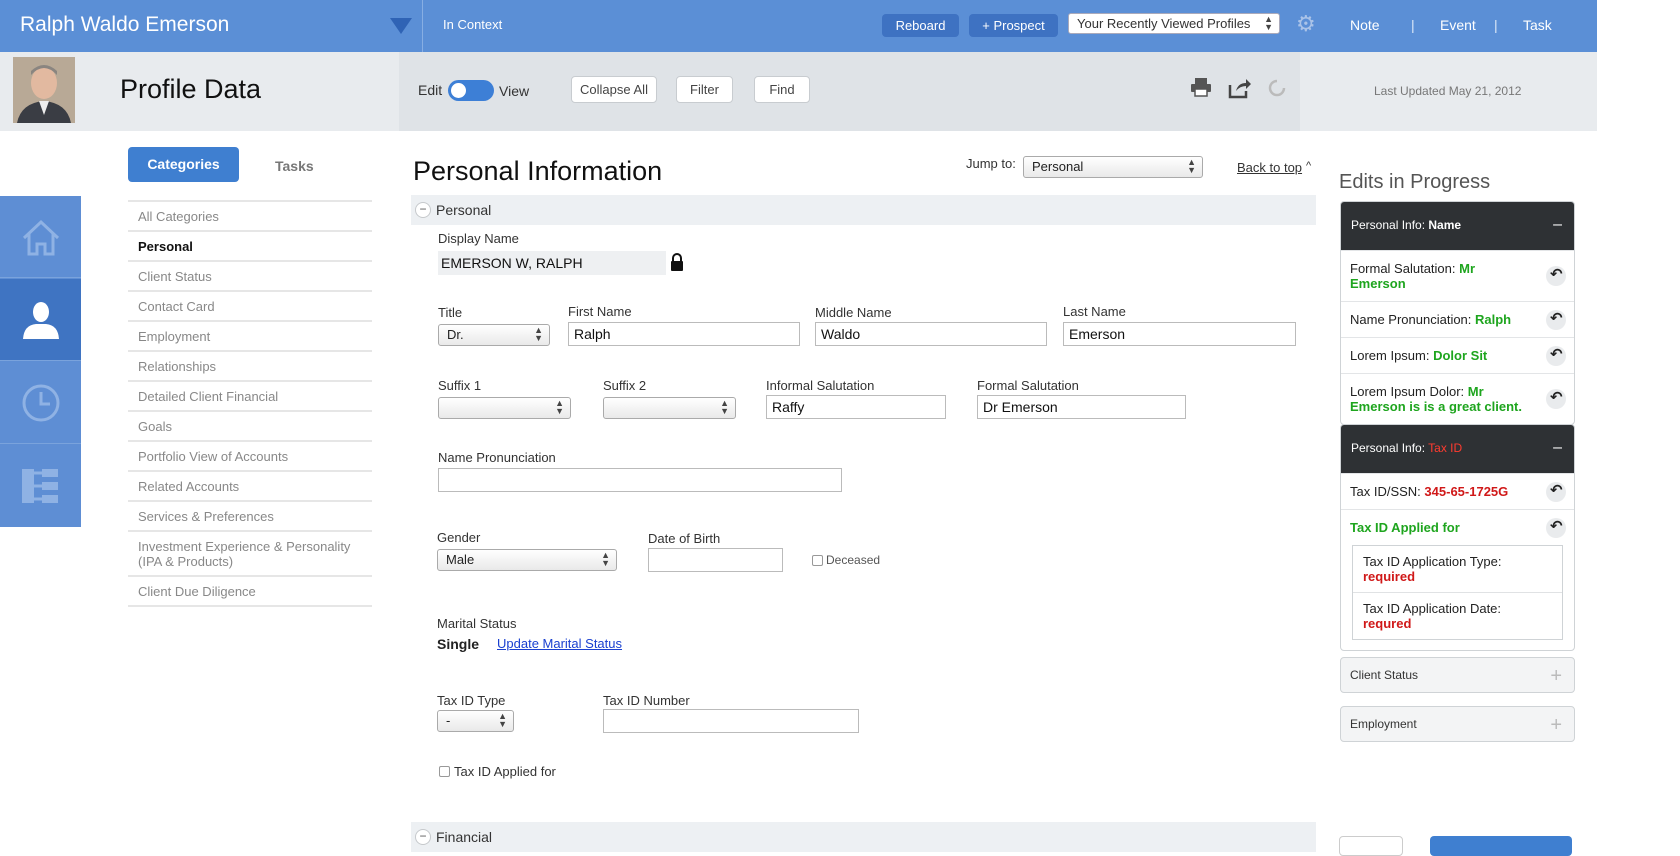 The image size is (1680, 856). What do you see at coordinates (1457, 675) in the screenshot?
I see `edit-group-client-status: Client Status +` at bounding box center [1457, 675].